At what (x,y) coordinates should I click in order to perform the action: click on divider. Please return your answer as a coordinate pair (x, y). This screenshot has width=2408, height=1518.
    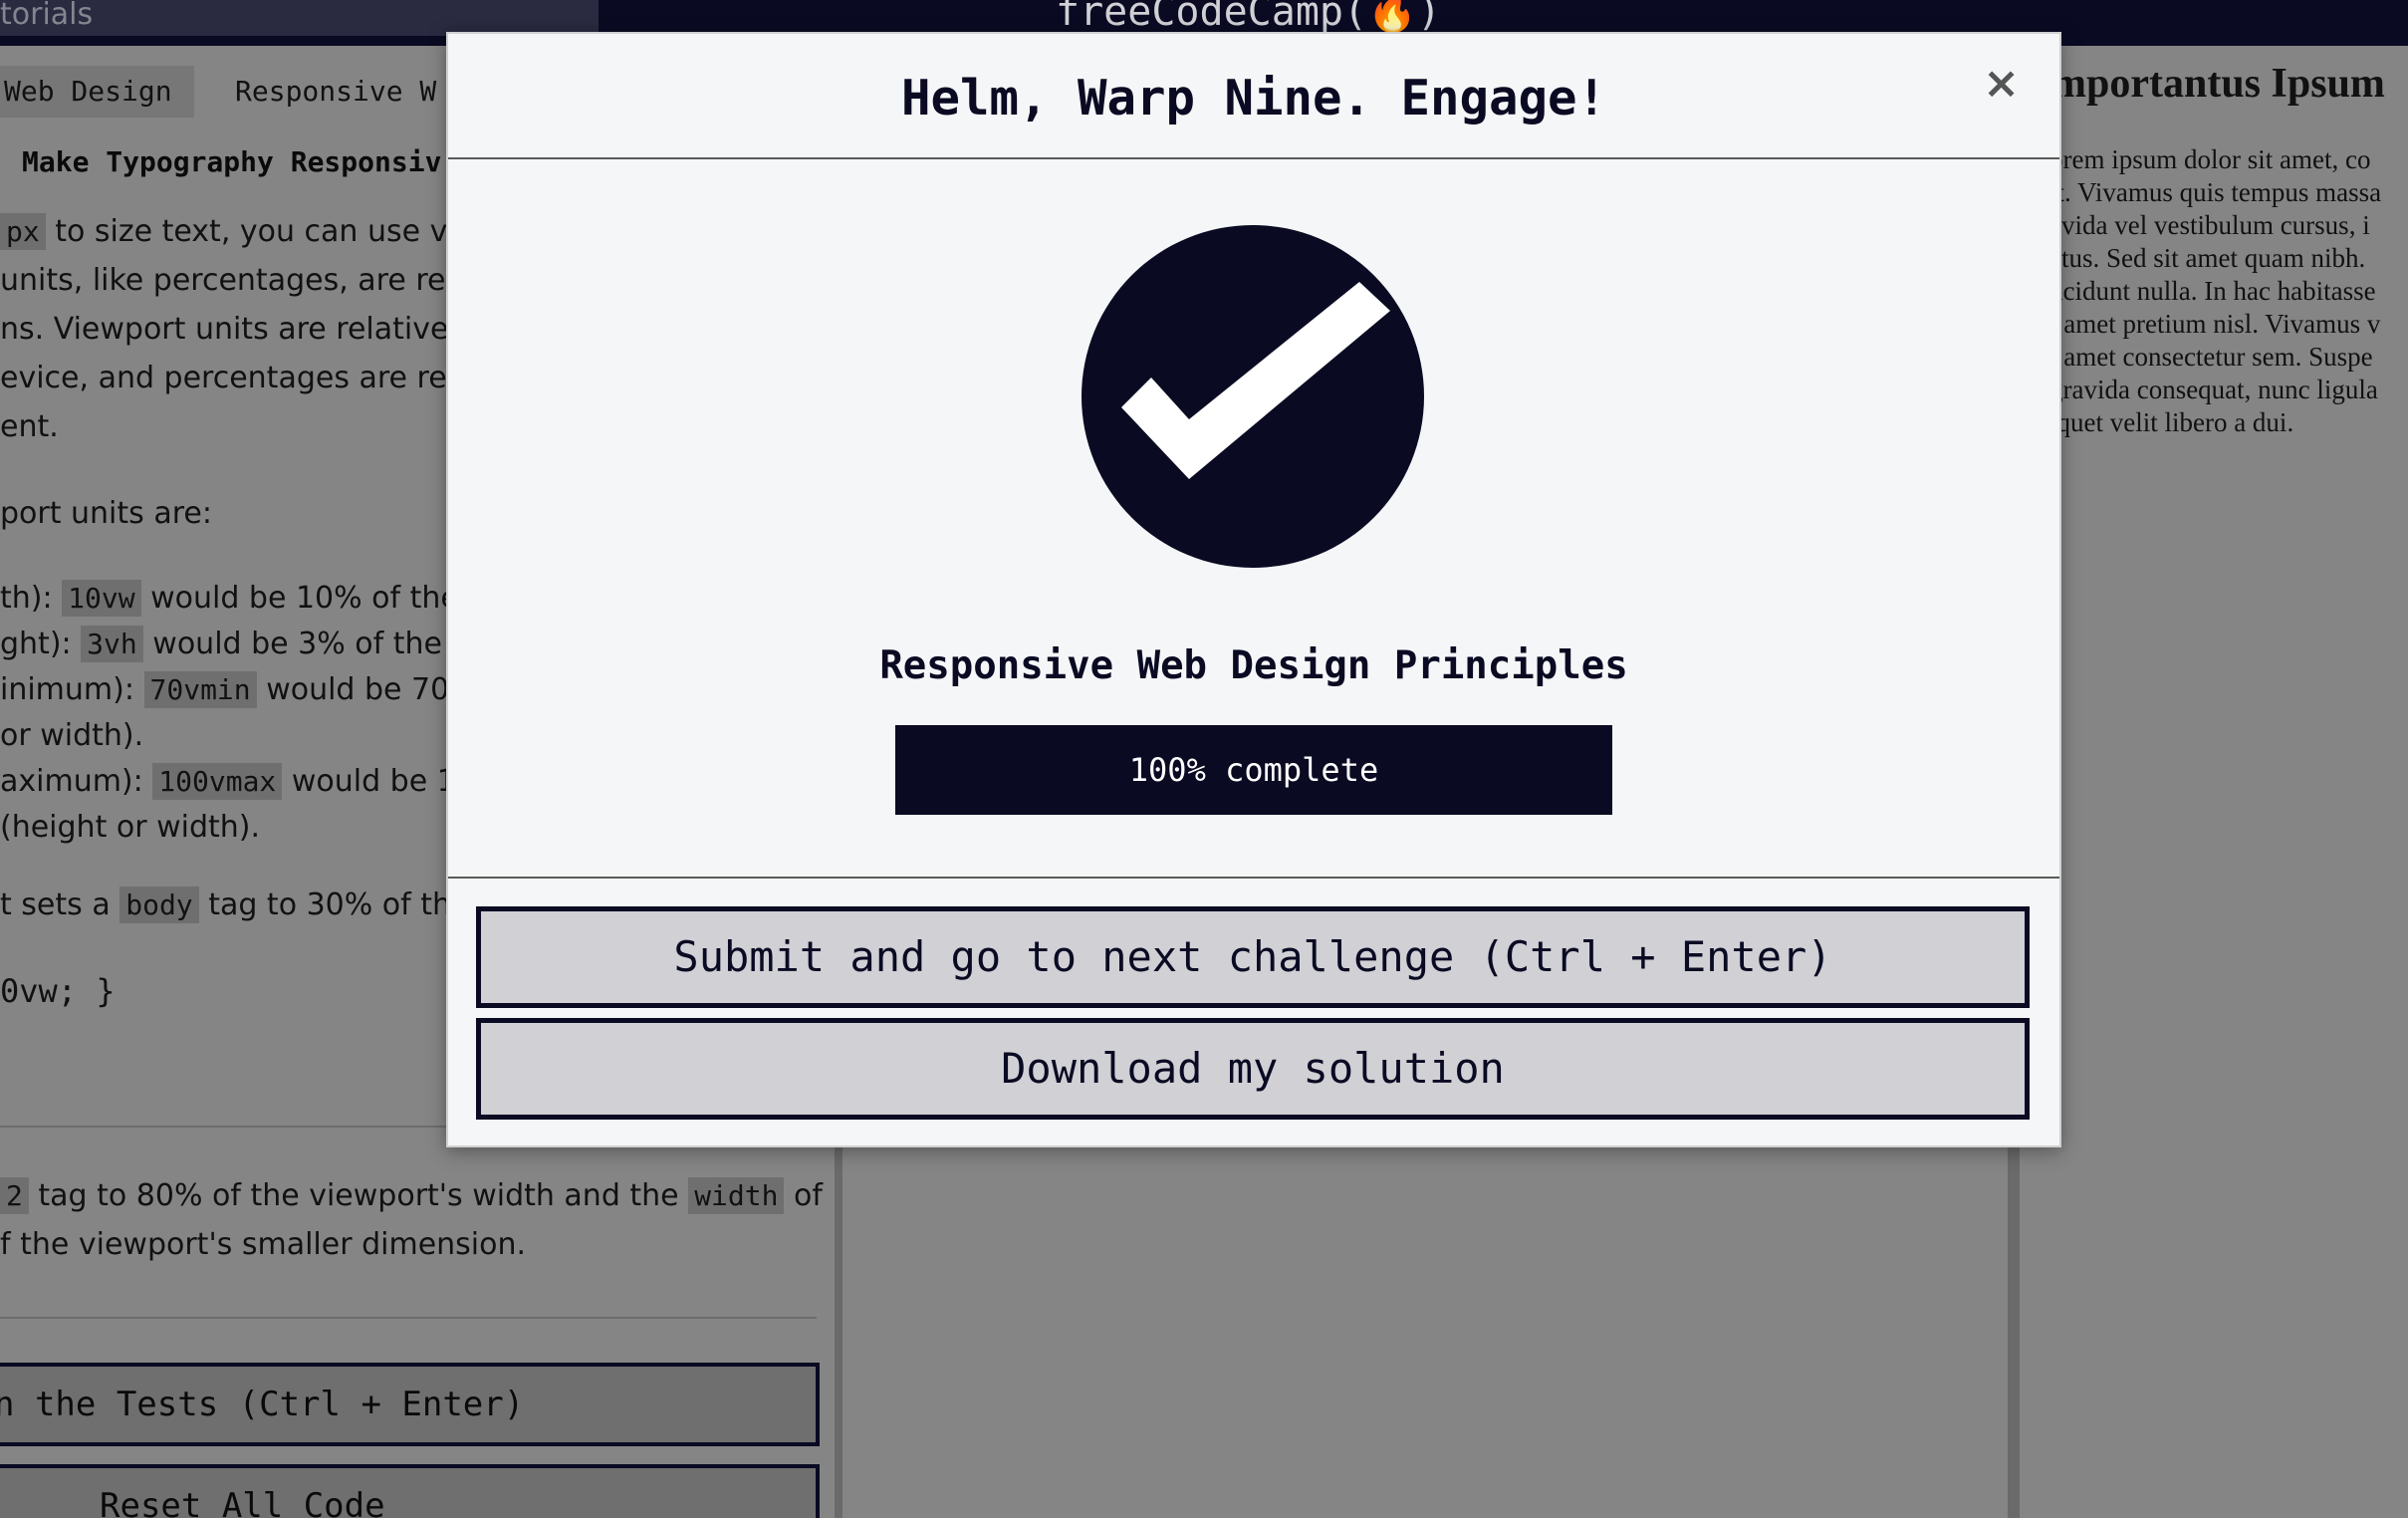
    Looking at the image, I should click on (408, 1318).